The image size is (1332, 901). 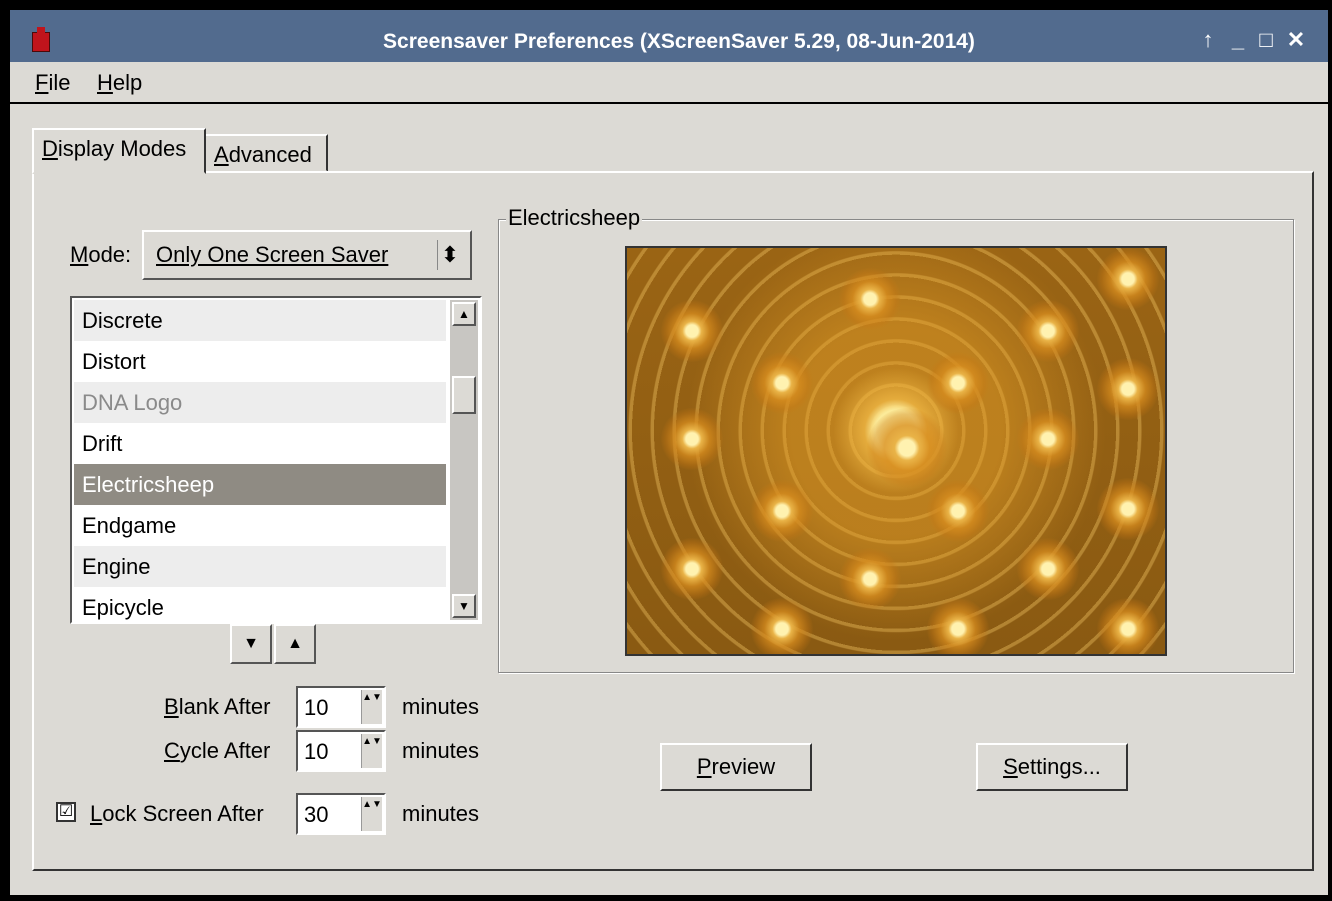 I want to click on tab-advanced: Advanced, so click(x=266, y=153).